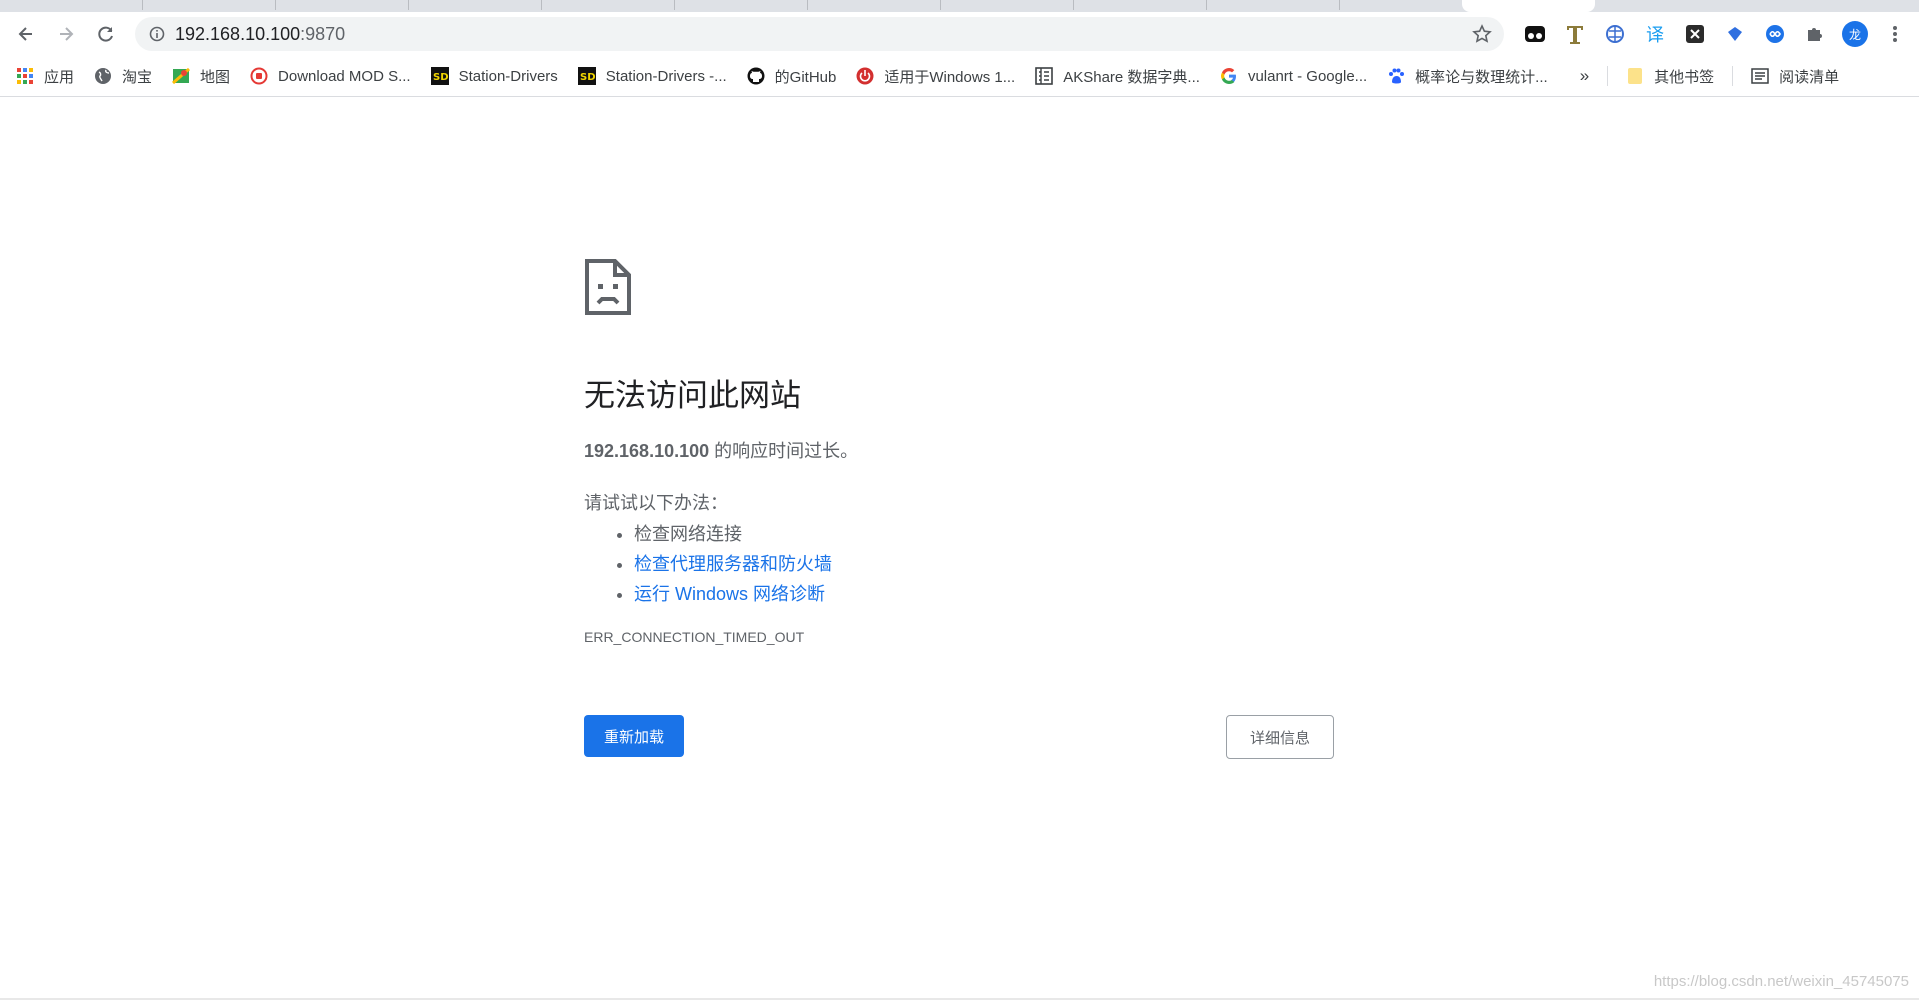 The height and width of the screenshot is (1000, 1919). Describe the element at coordinates (694, 637) in the screenshot. I see `error-code: ERR_CONNECTION_TIMED_OUT` at that location.